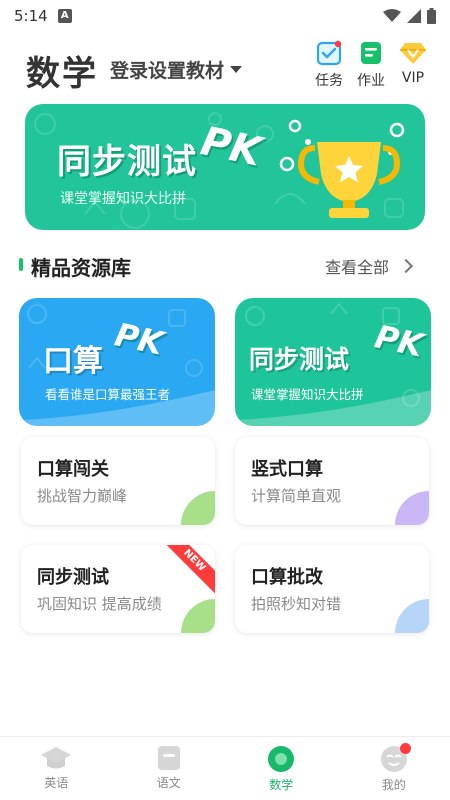  I want to click on book-icon, so click(168, 758).